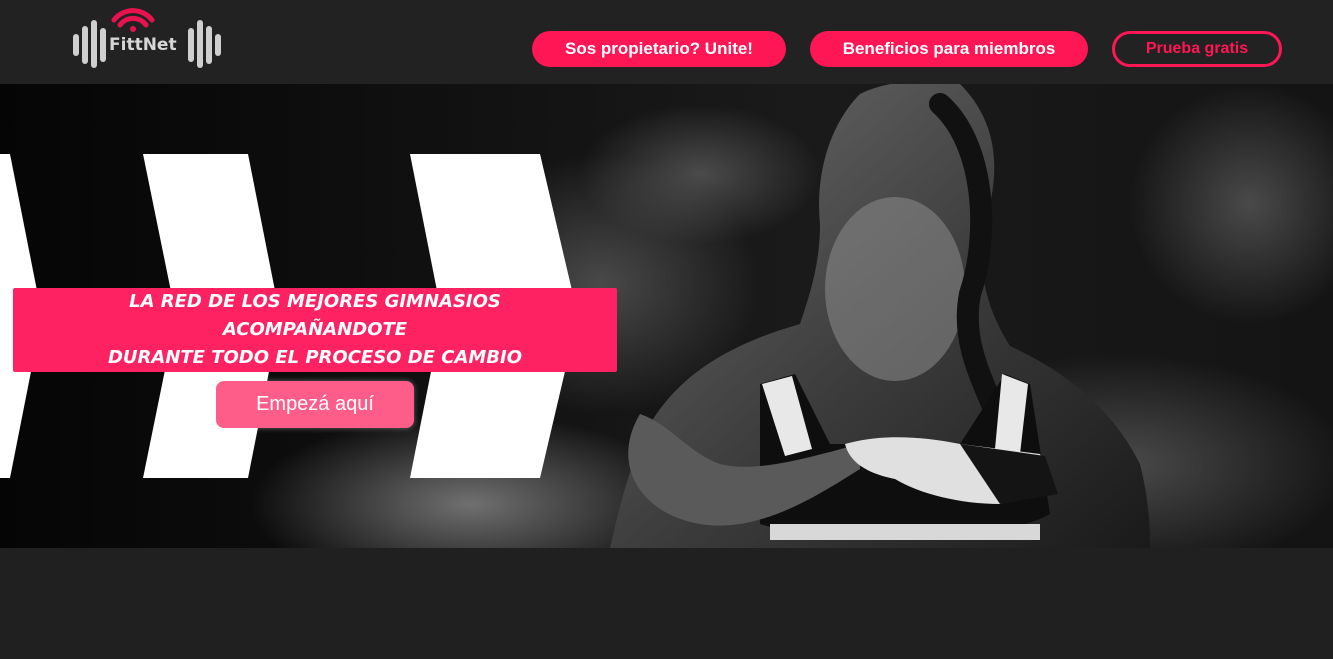 This screenshot has height=659, width=1333. I want to click on logo-wordmark: FittNet, so click(143, 45).